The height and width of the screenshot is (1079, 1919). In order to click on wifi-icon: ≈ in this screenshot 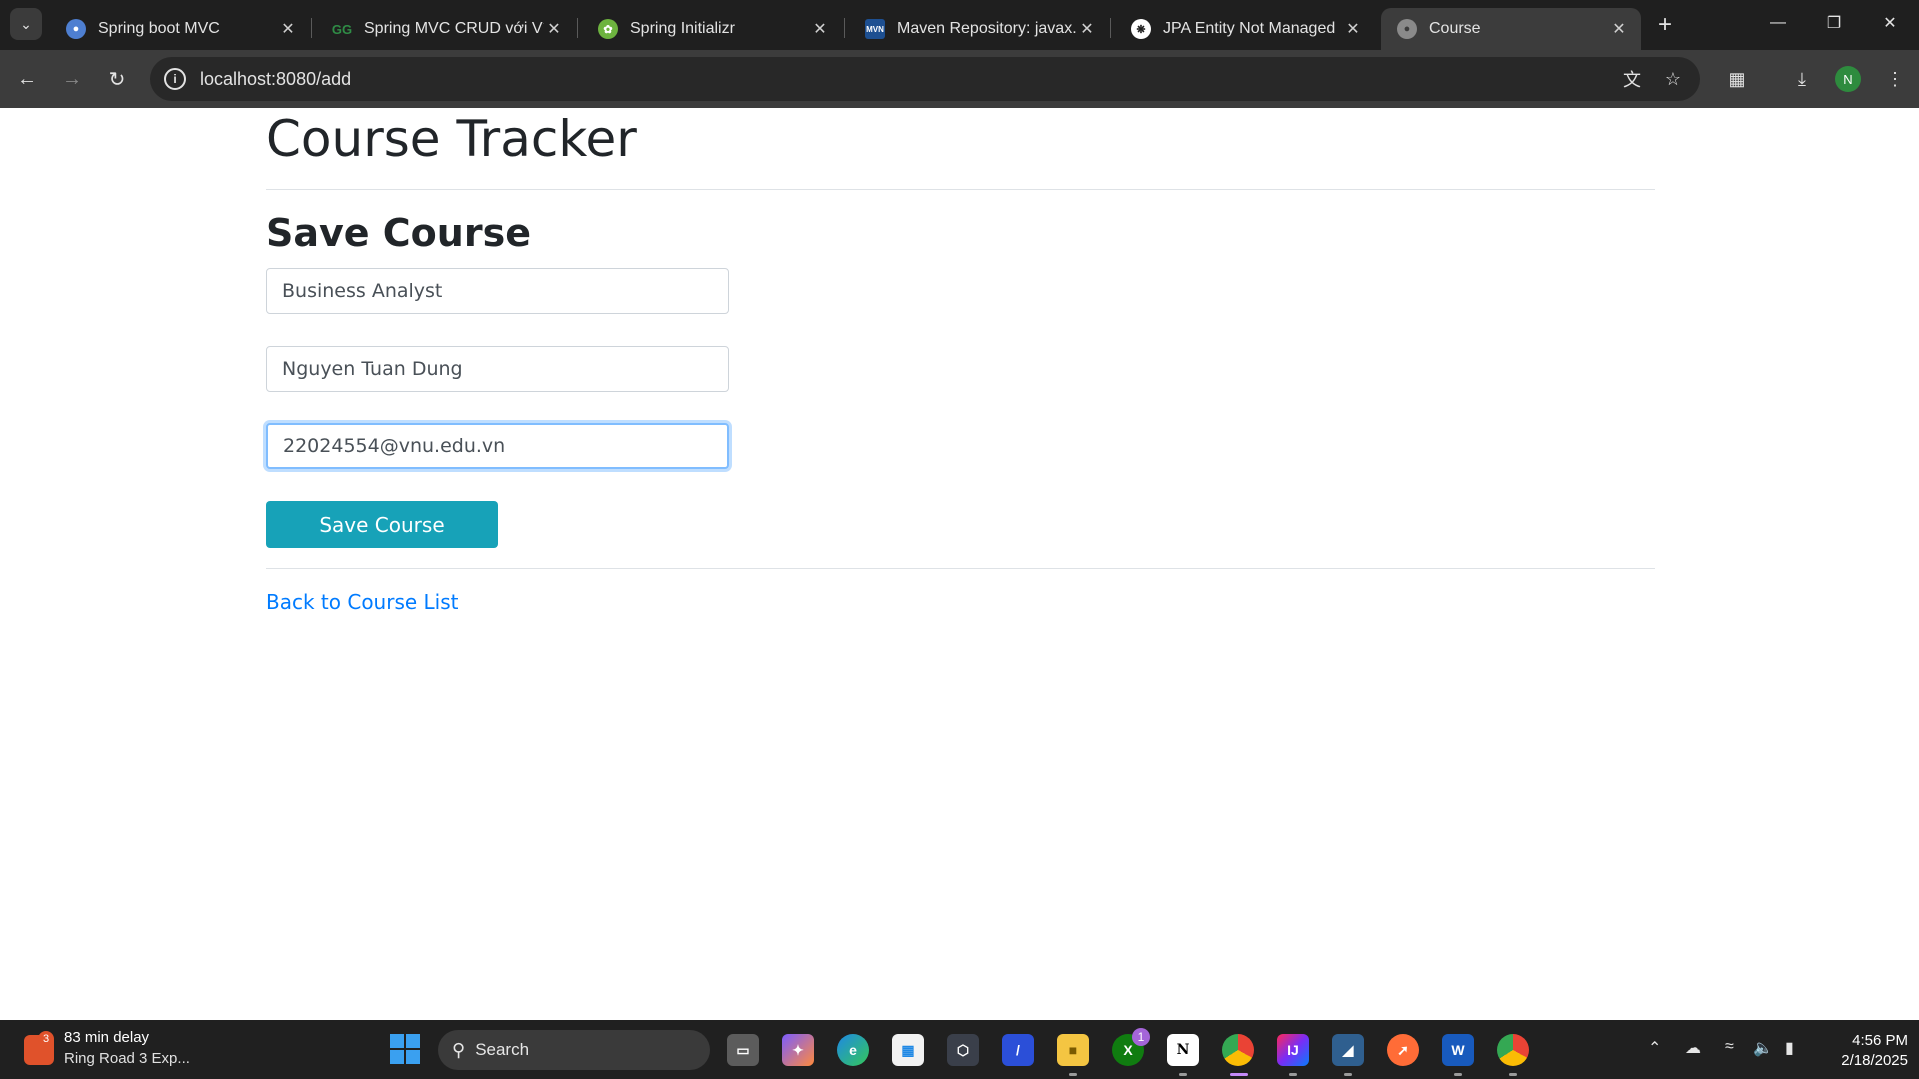, I will do `click(1729, 1047)`.